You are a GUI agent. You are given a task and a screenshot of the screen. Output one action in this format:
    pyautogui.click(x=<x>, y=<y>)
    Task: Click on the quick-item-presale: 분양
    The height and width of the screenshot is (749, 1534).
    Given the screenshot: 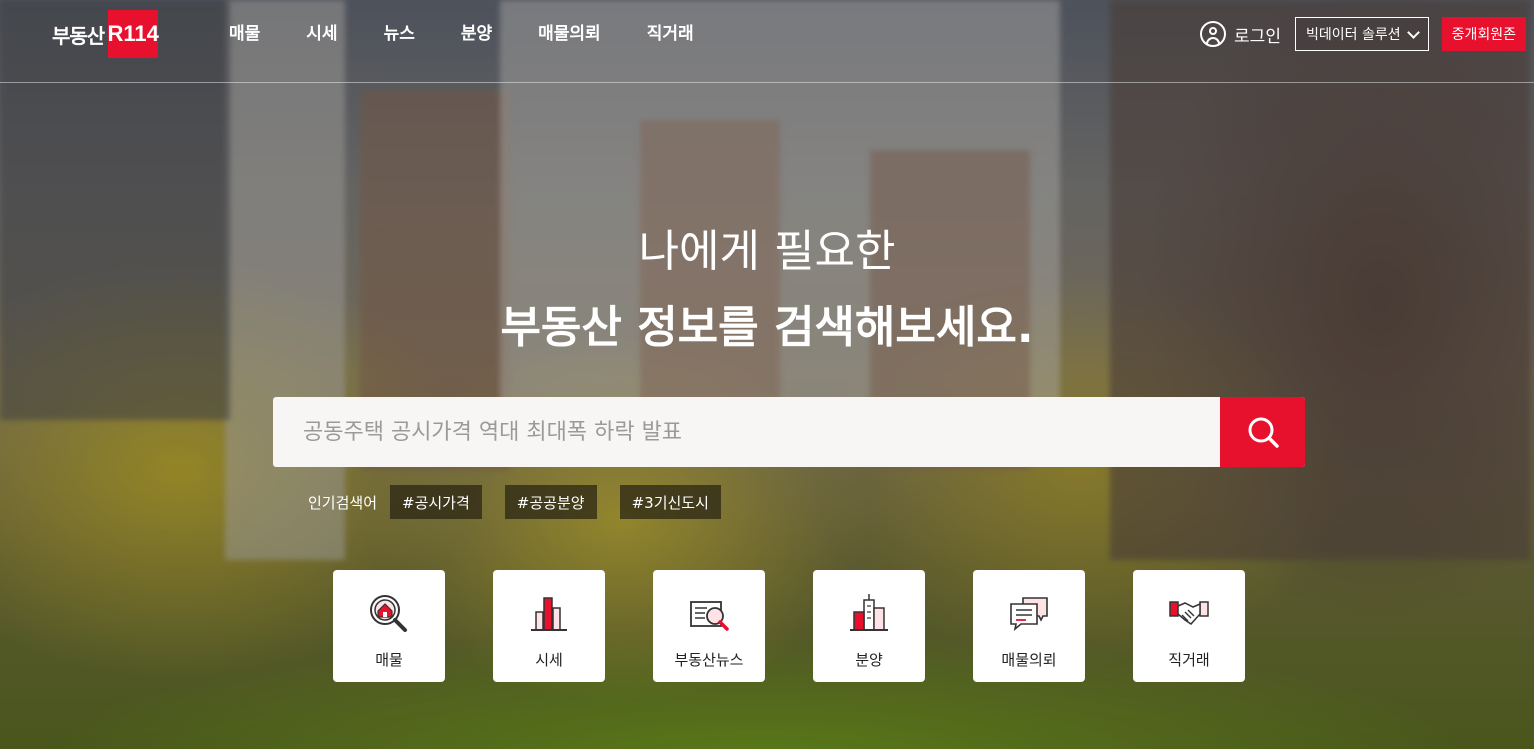 What is the action you would take?
    pyautogui.click(x=869, y=626)
    